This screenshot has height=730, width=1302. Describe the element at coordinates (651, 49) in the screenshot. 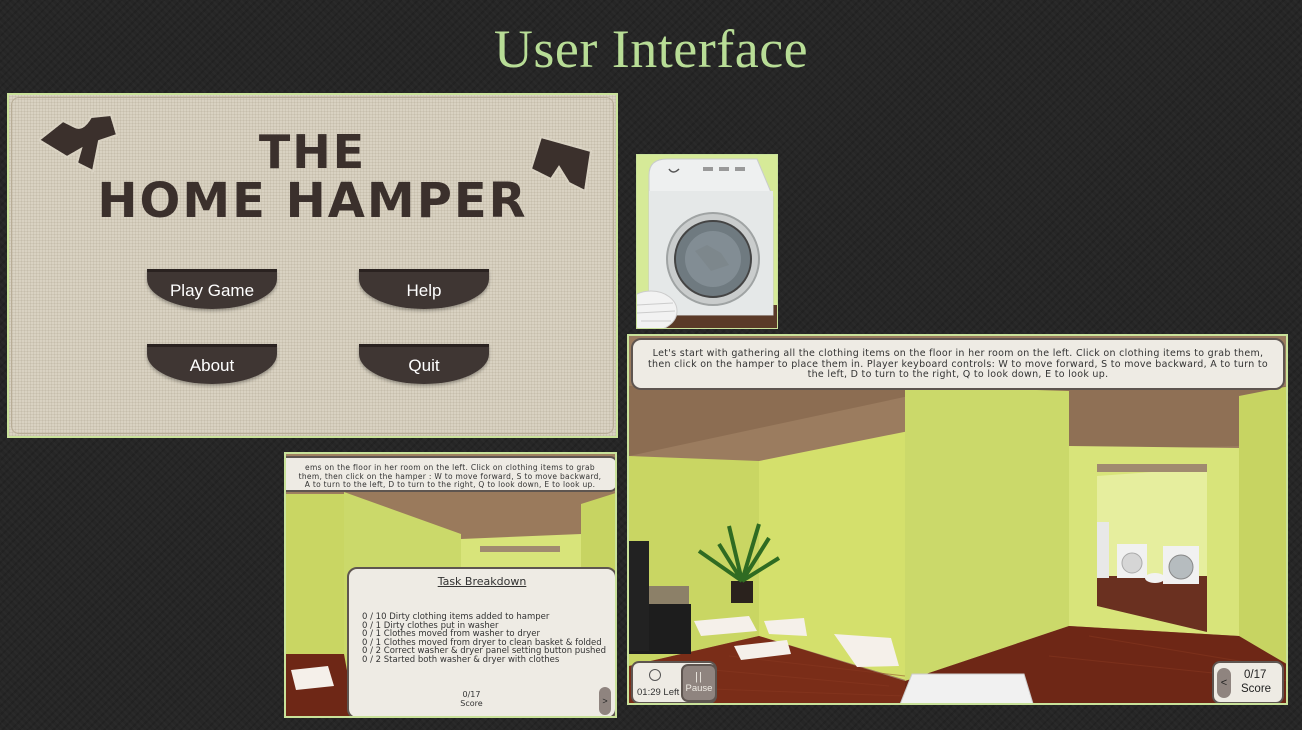

I see `slide-title: User Interface` at that location.